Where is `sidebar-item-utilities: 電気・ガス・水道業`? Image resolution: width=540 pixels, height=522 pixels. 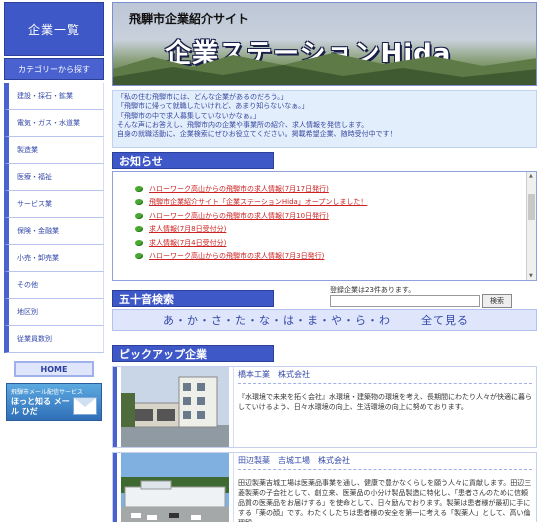 sidebar-item-utilities: 電気・ガス・水道業 is located at coordinates (54, 123).